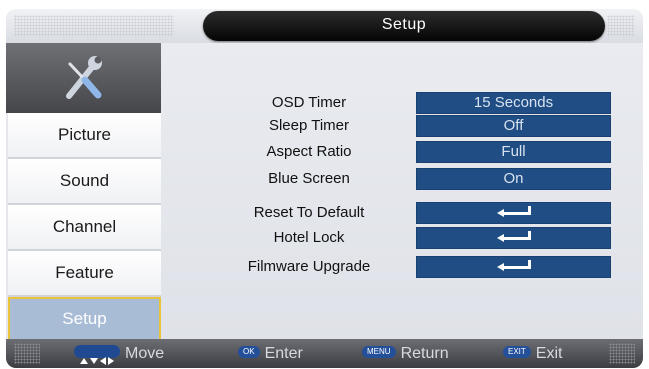  I want to click on ok-key-icon: OK, so click(249, 351).